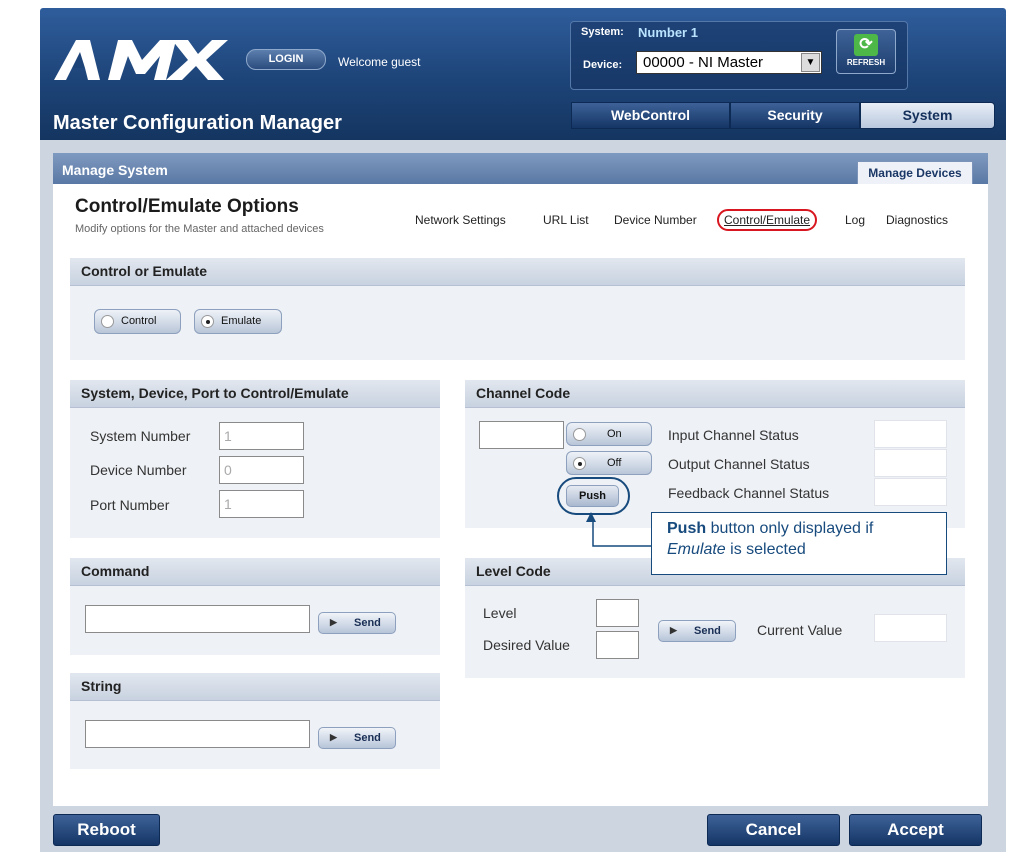 The height and width of the screenshot is (852, 1016). Describe the element at coordinates (910, 434) in the screenshot. I see `input-channel-status-value` at that location.